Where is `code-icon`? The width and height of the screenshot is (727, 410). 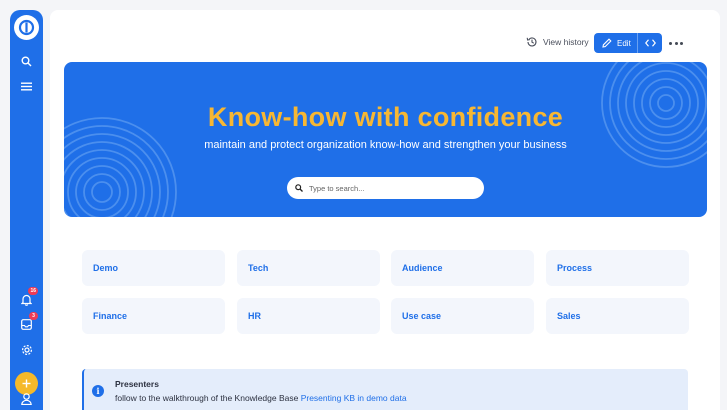 code-icon is located at coordinates (650, 43).